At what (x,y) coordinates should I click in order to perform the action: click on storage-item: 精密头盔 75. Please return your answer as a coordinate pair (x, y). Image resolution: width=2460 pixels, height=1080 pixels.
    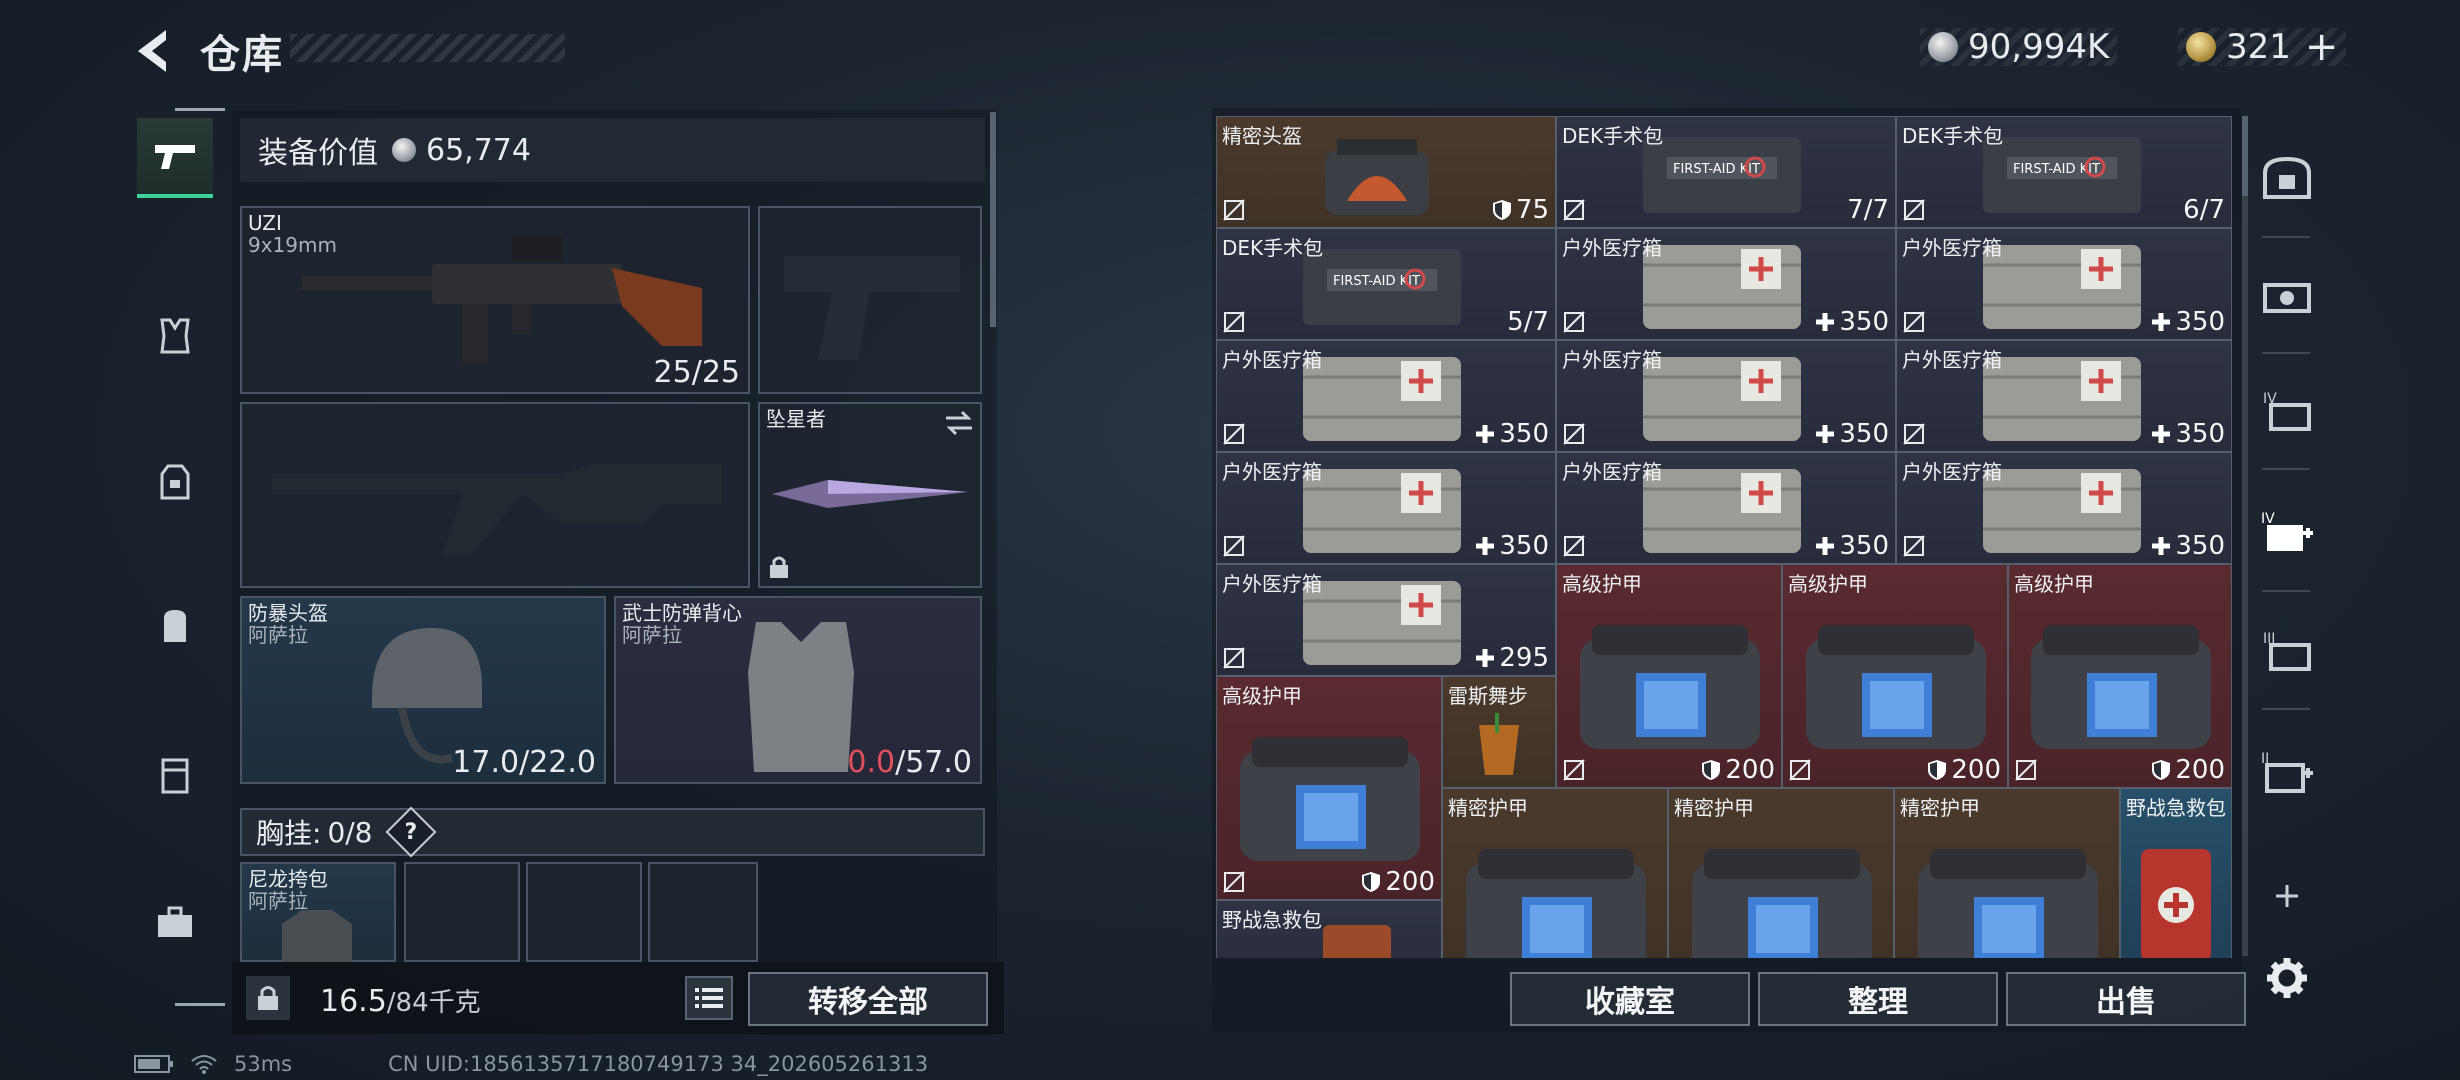
    Looking at the image, I should click on (1386, 172).